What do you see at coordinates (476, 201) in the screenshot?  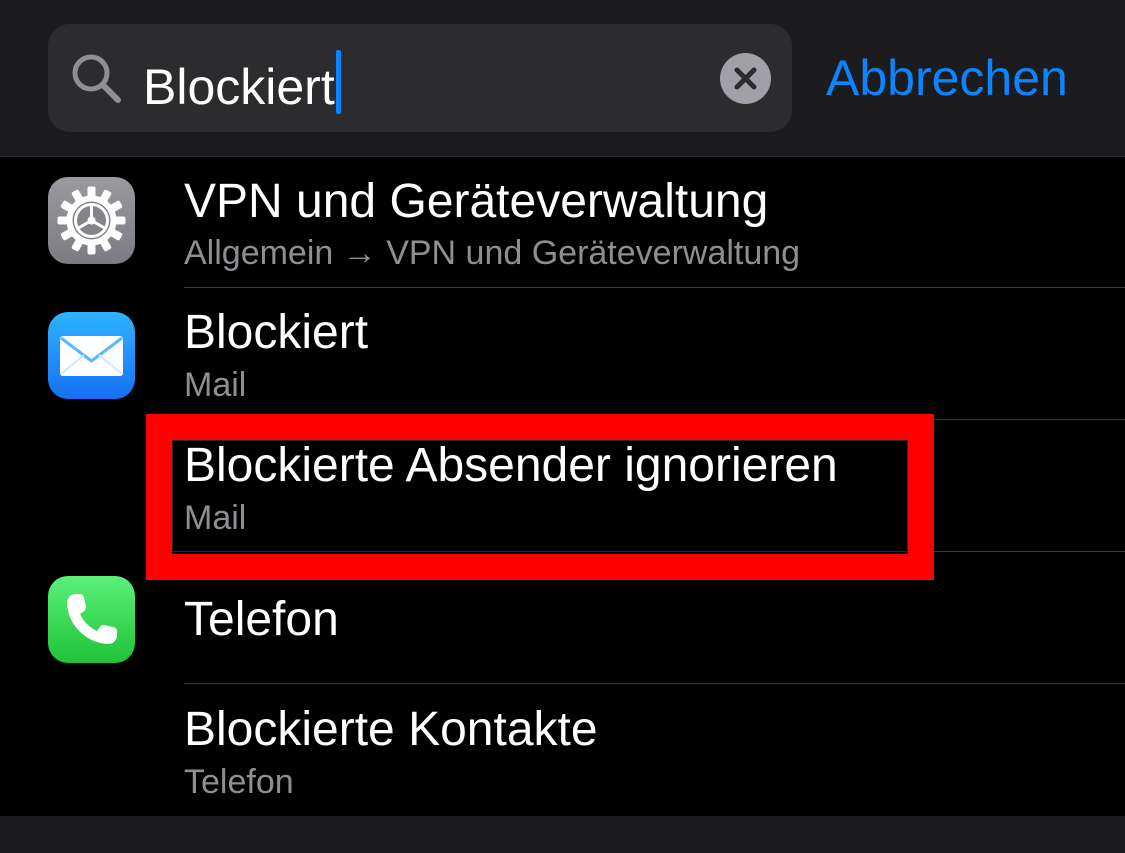 I see `result-title: VPN und Geräteverwaltung` at bounding box center [476, 201].